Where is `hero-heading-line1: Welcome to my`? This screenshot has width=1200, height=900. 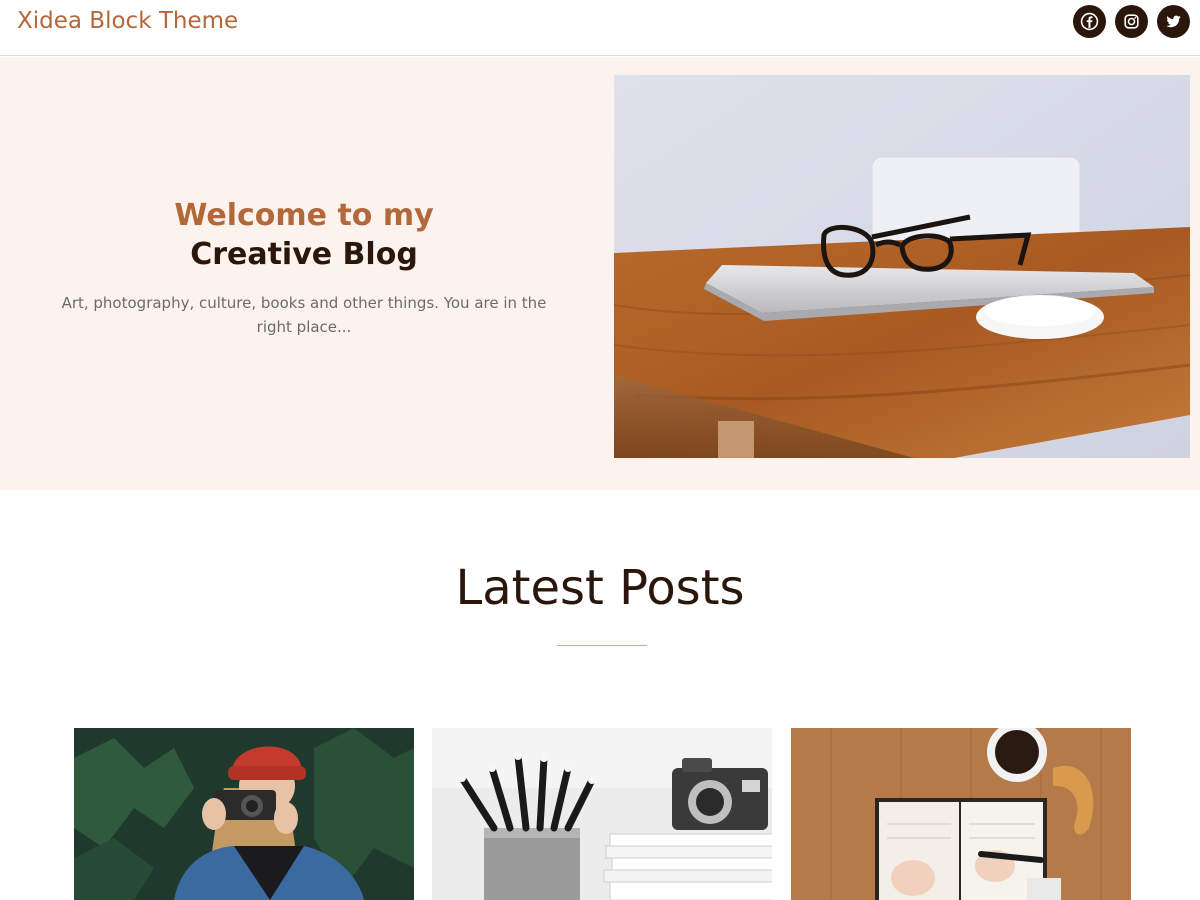 hero-heading-line1: Welcome to my is located at coordinates (304, 215).